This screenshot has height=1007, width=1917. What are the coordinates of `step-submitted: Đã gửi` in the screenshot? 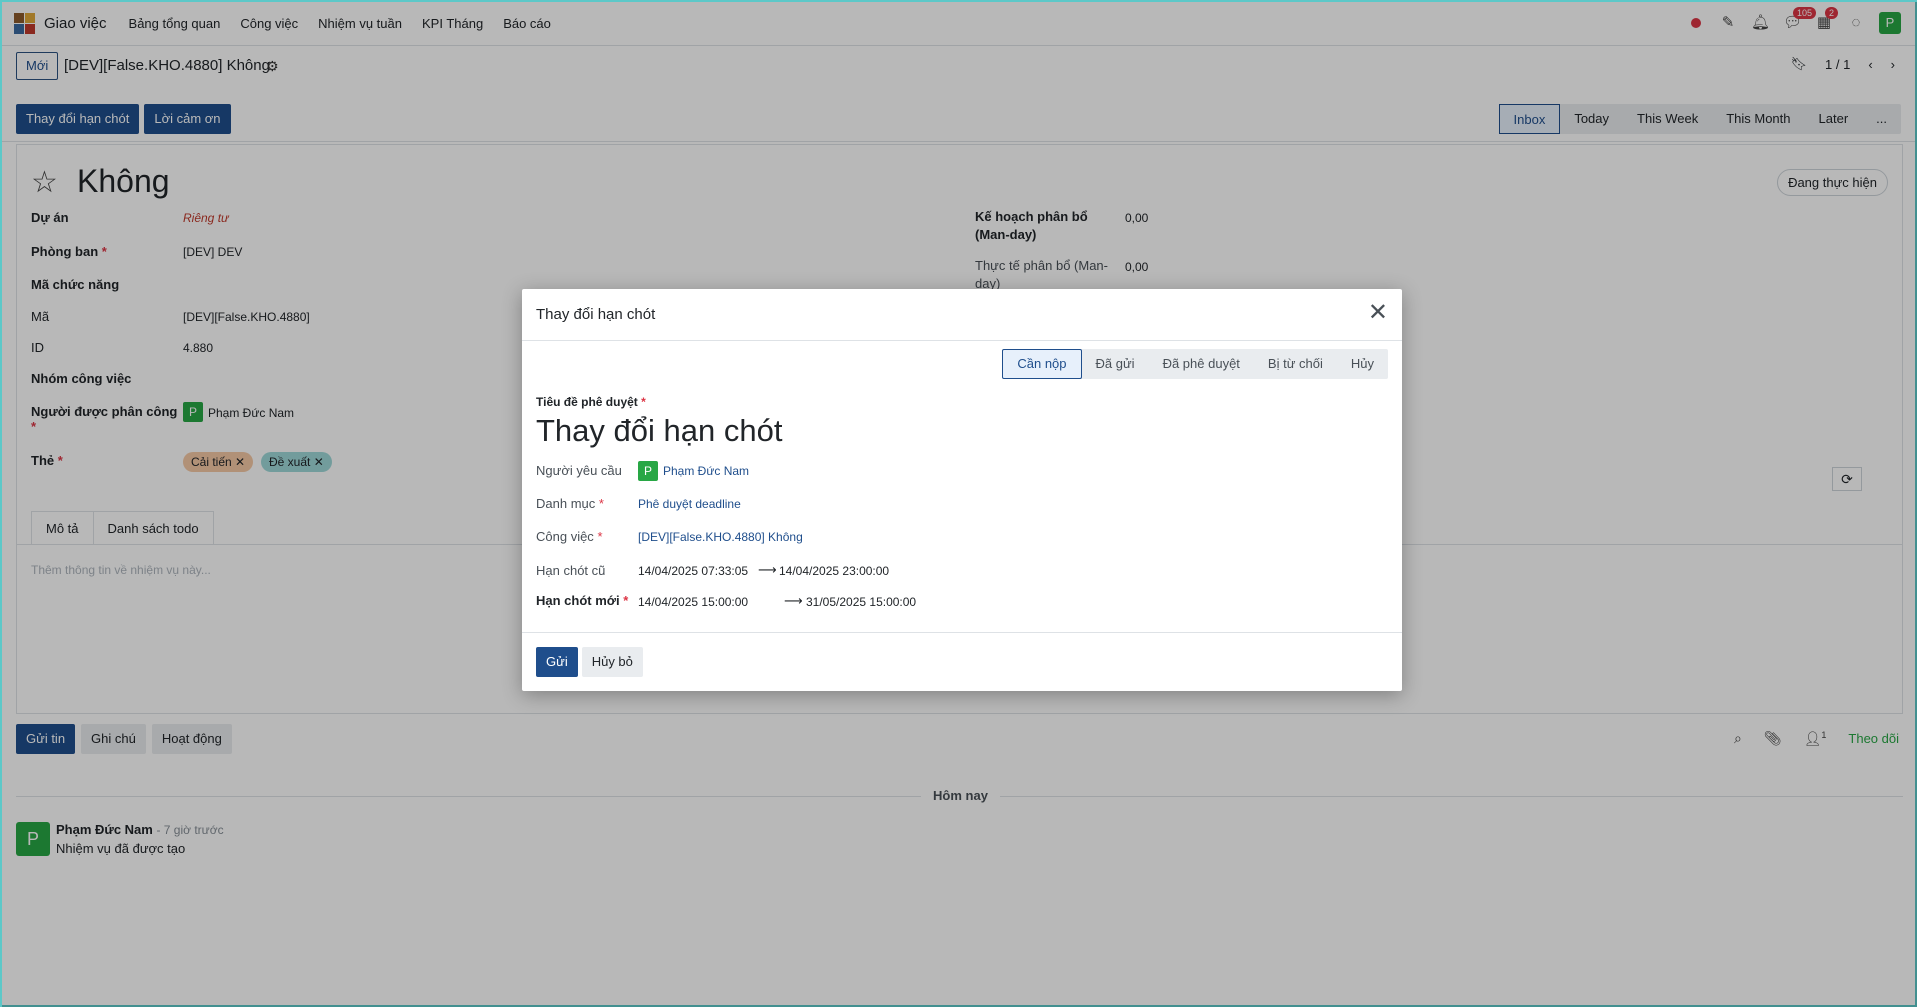 It's located at (1115, 364).